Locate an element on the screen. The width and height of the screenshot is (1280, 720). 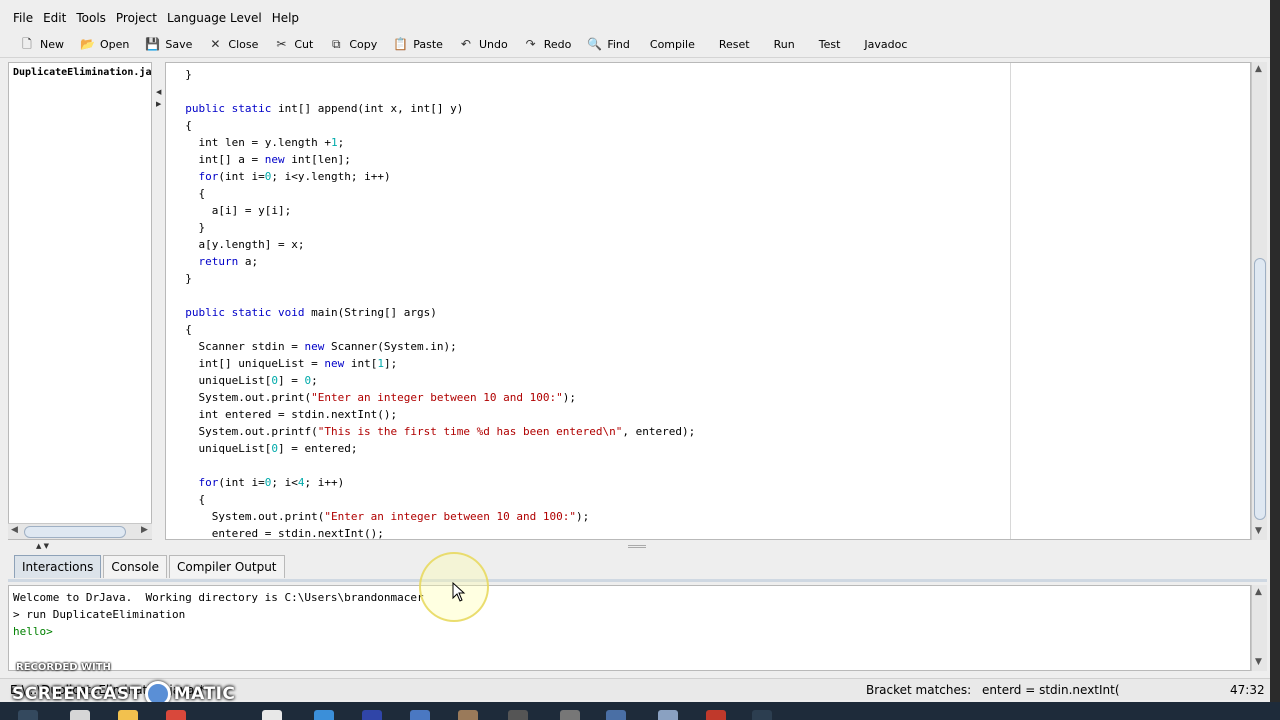
editor-vertical-scrollbar: ▲ ▼ is located at coordinates (1259, 301).